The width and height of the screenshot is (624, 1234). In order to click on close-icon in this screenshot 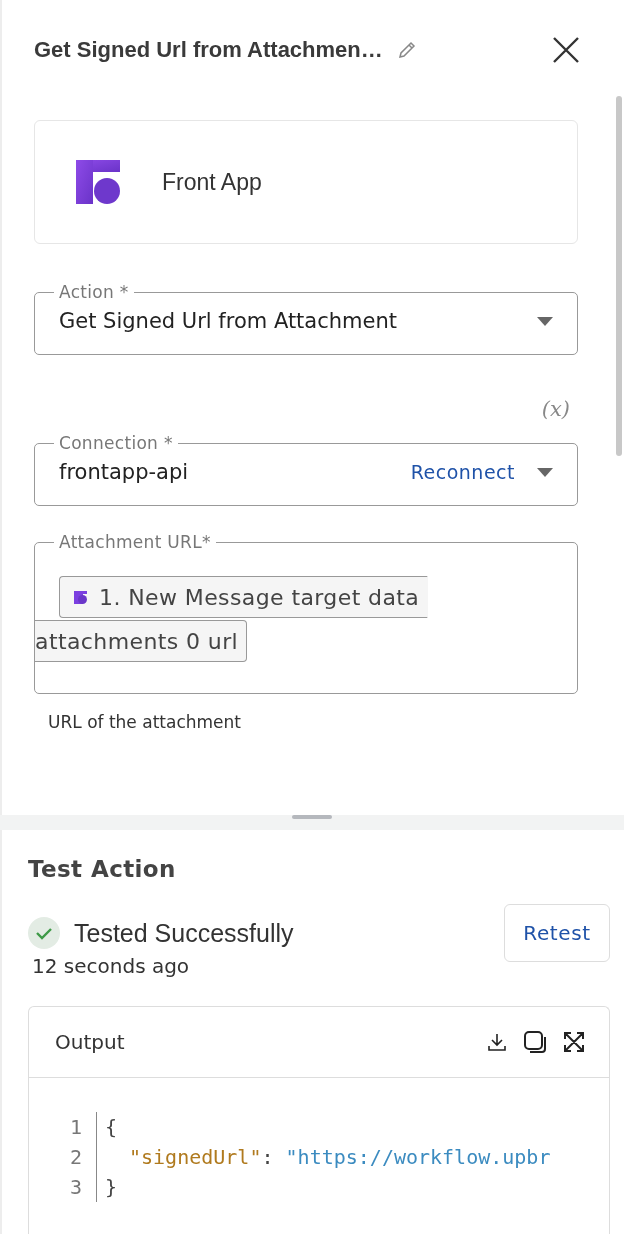, I will do `click(566, 50)`.